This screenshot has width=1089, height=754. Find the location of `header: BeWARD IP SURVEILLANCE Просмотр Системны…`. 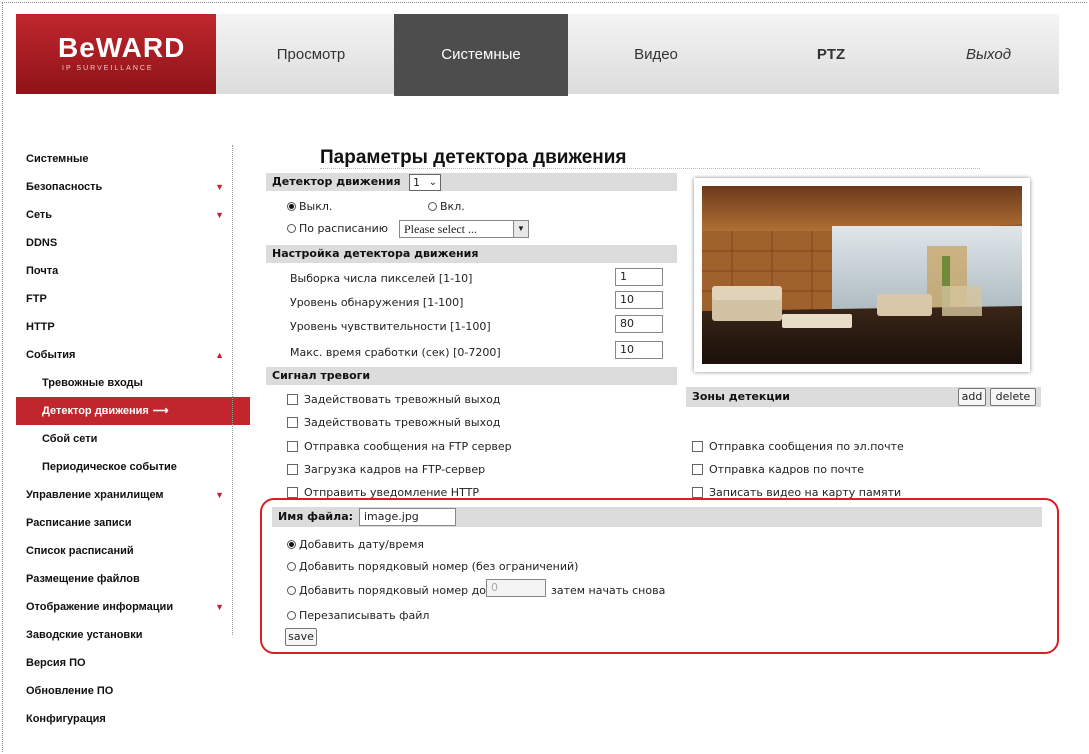

header: BeWARD IP SURVEILLANCE Просмотр Системны… is located at coordinates (537, 55).